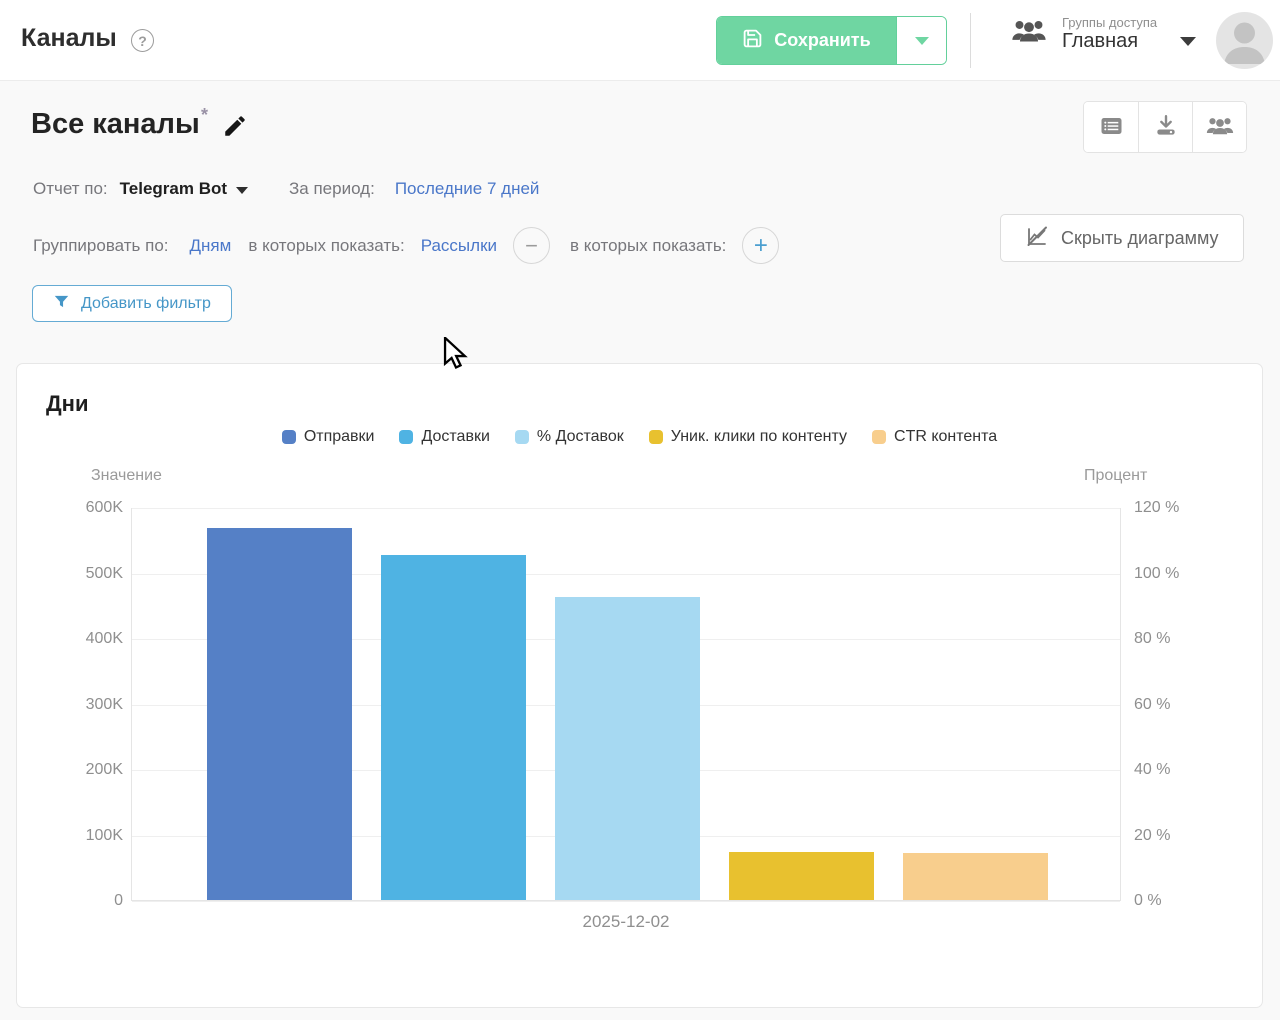 The image size is (1280, 1020). Describe the element at coordinates (1152, 769) in the screenshot. I see `right-axis-tick: 40 %` at that location.